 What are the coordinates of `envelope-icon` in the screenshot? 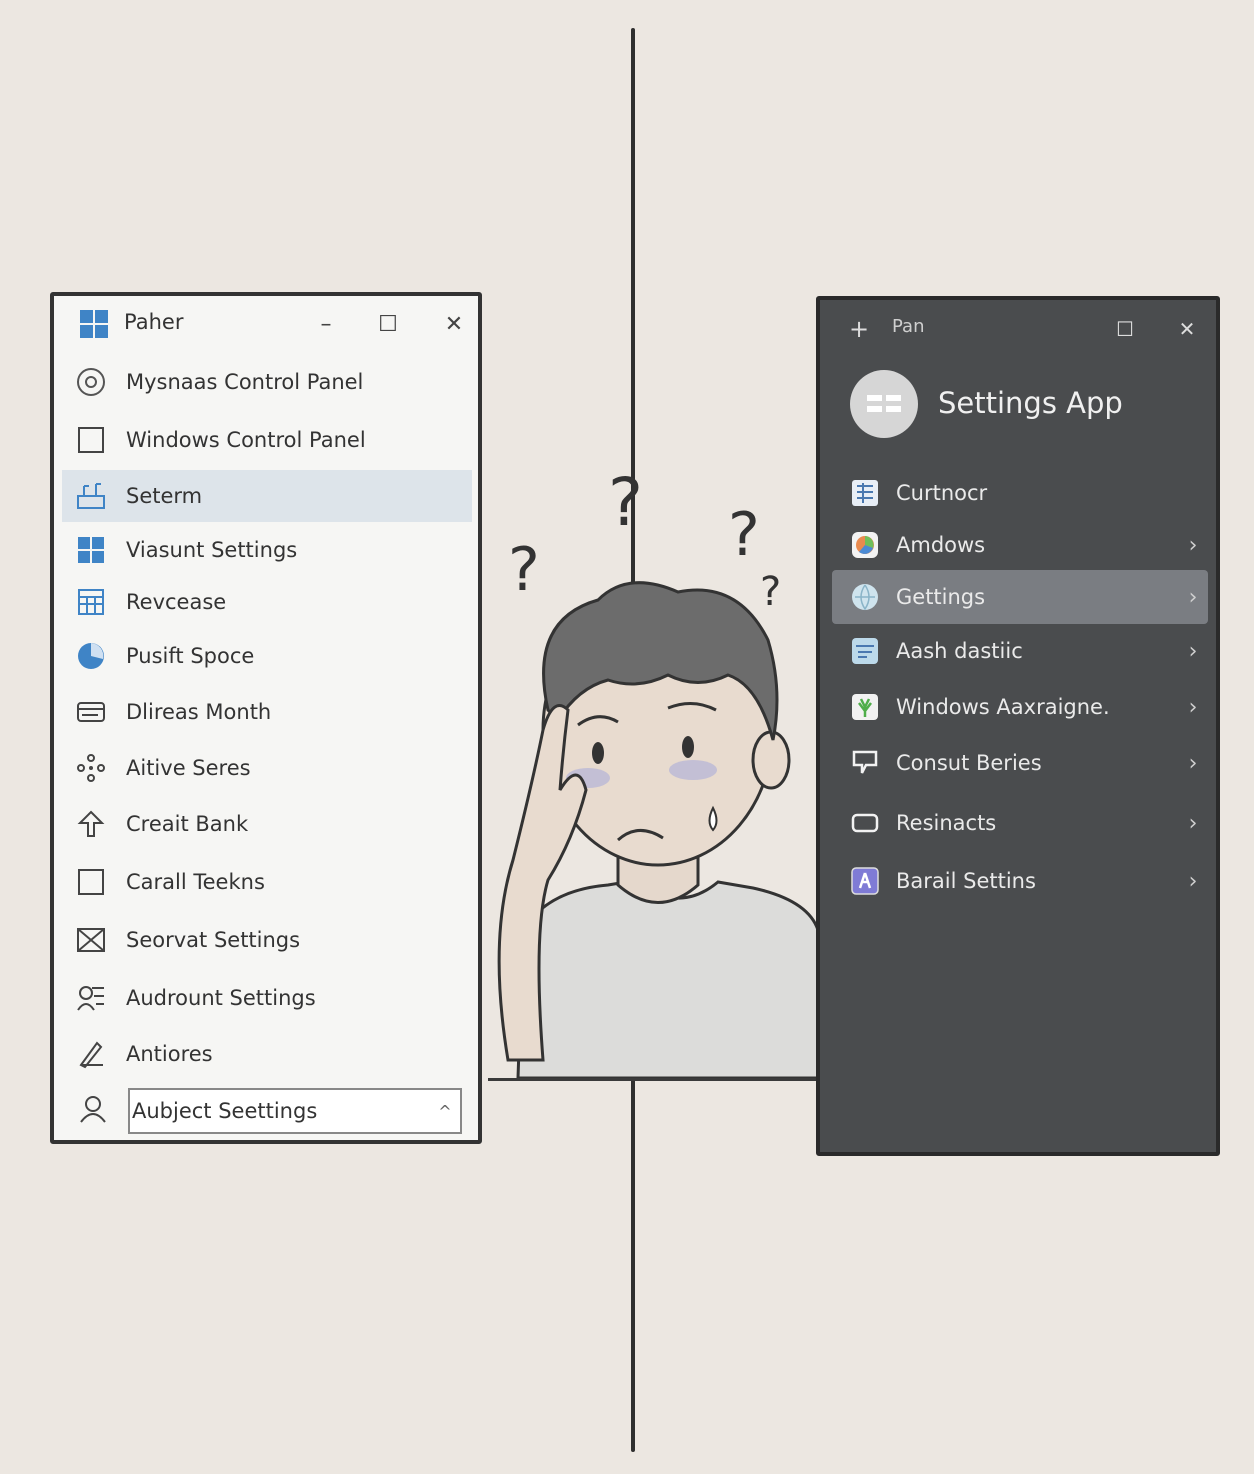 It's located at (91, 940).